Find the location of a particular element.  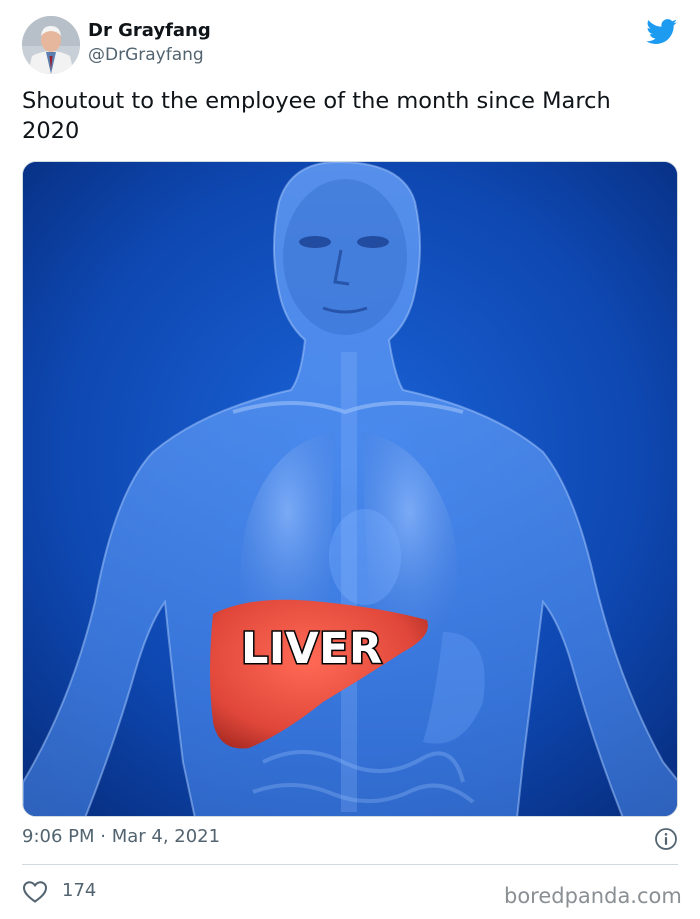

avatar is located at coordinates (51, 45).